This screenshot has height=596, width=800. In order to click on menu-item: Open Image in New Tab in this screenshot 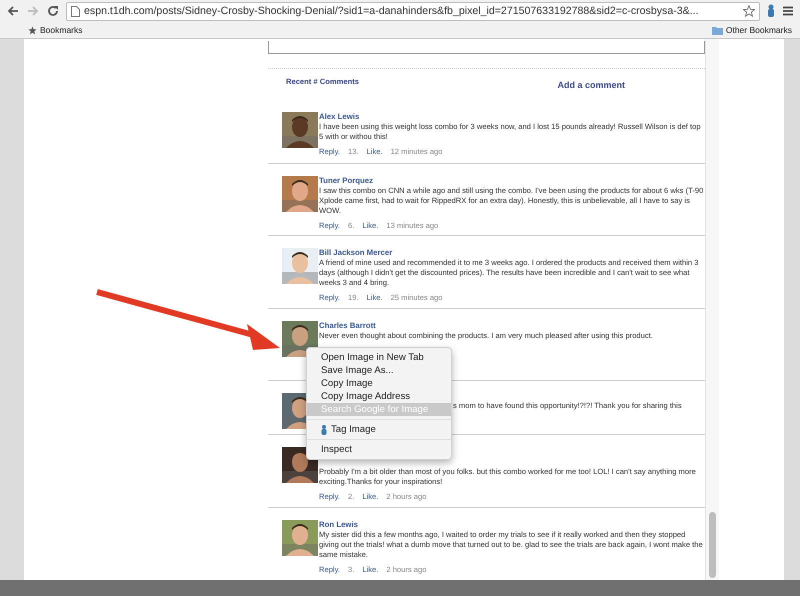, I will do `click(379, 357)`.